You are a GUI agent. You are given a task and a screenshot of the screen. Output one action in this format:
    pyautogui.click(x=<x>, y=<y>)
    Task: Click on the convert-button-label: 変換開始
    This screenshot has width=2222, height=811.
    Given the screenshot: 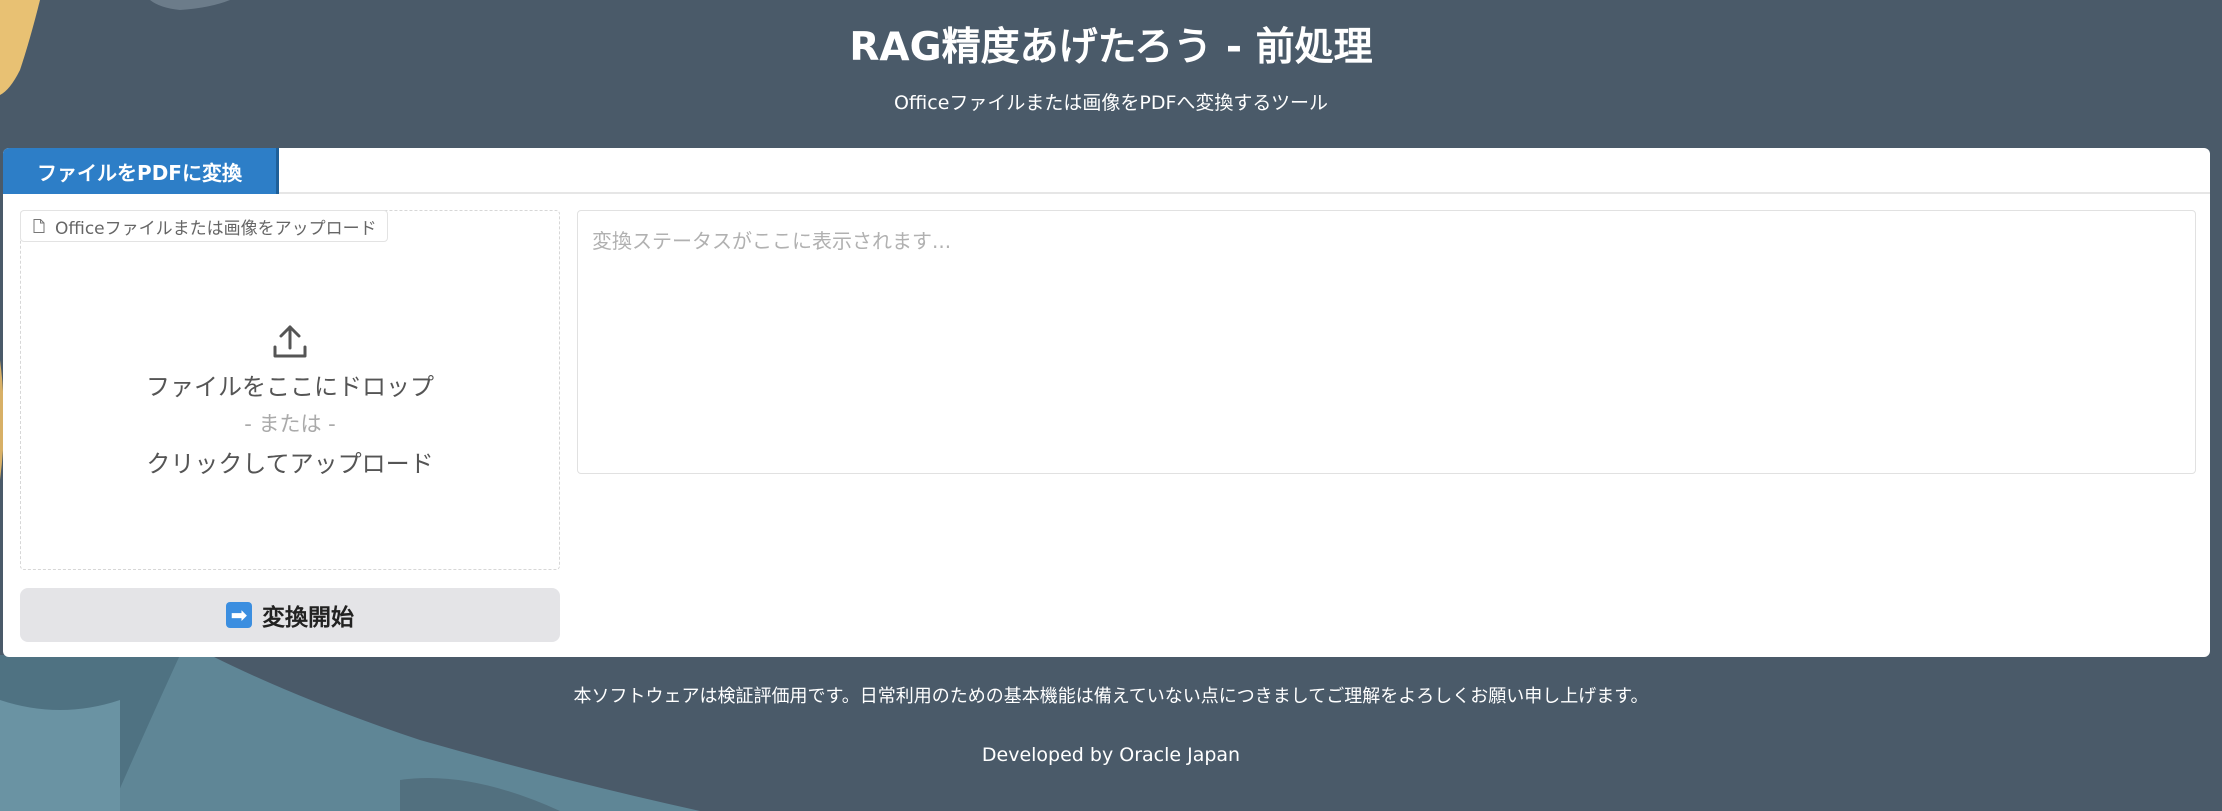 What is the action you would take?
    pyautogui.click(x=308, y=618)
    